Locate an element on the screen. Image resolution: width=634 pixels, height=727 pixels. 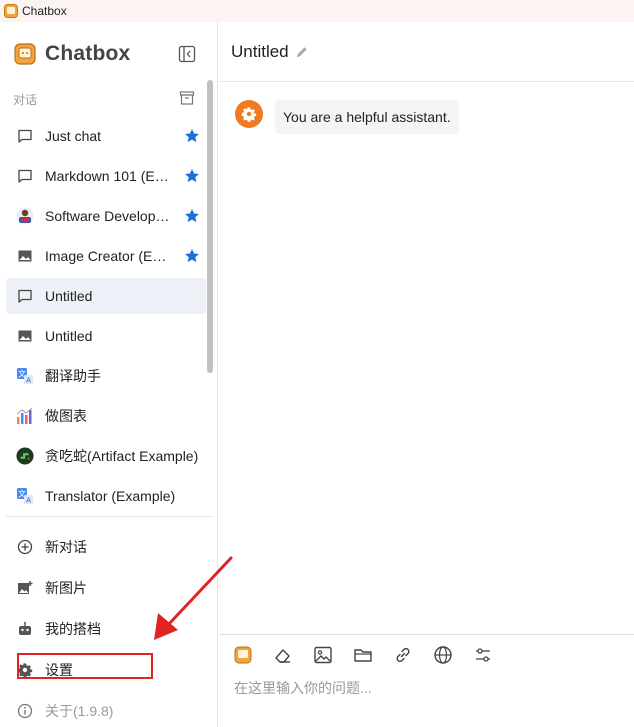
link-icon is located at coordinates (403, 655).